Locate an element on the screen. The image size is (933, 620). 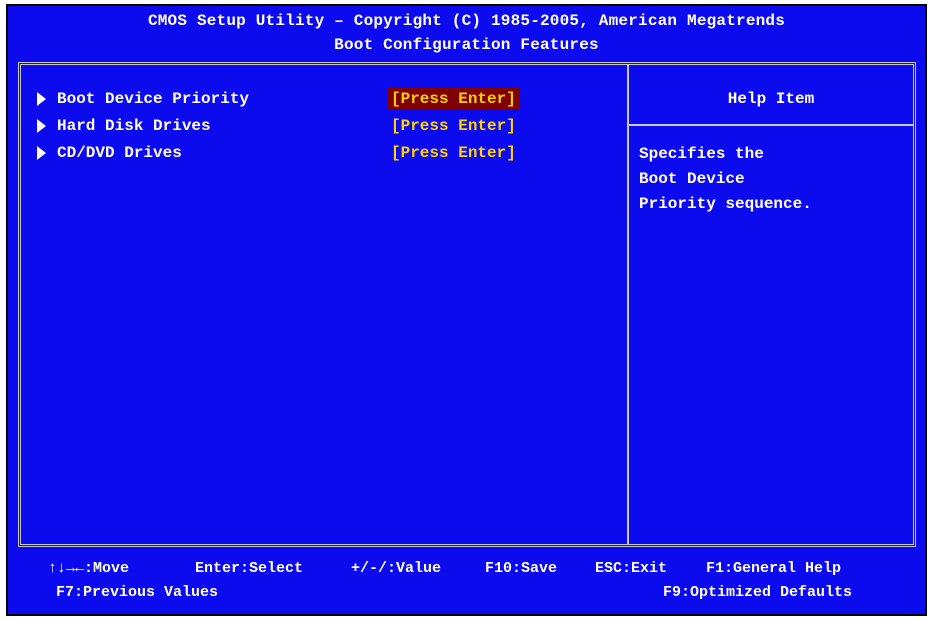
help-title: Help Item is located at coordinates (771, 99).